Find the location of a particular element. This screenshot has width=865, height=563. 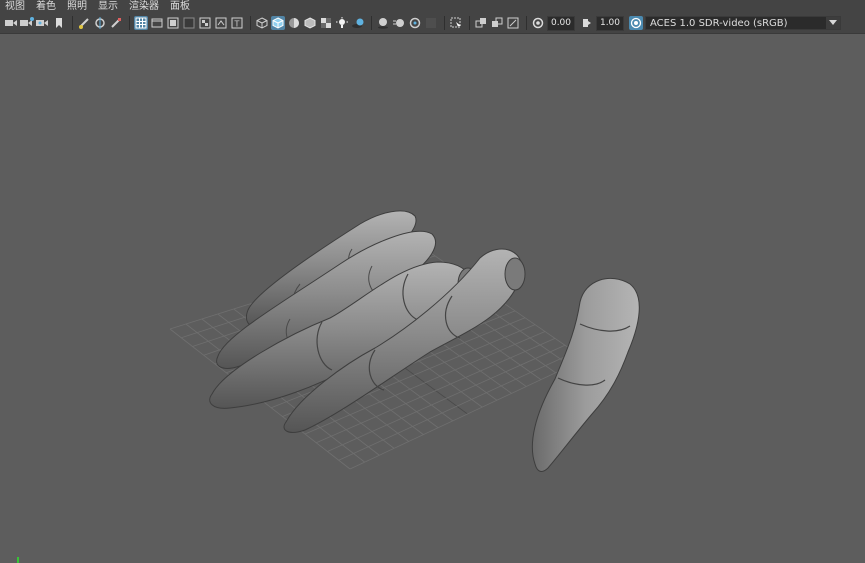

shadows-icon is located at coordinates (358, 23).